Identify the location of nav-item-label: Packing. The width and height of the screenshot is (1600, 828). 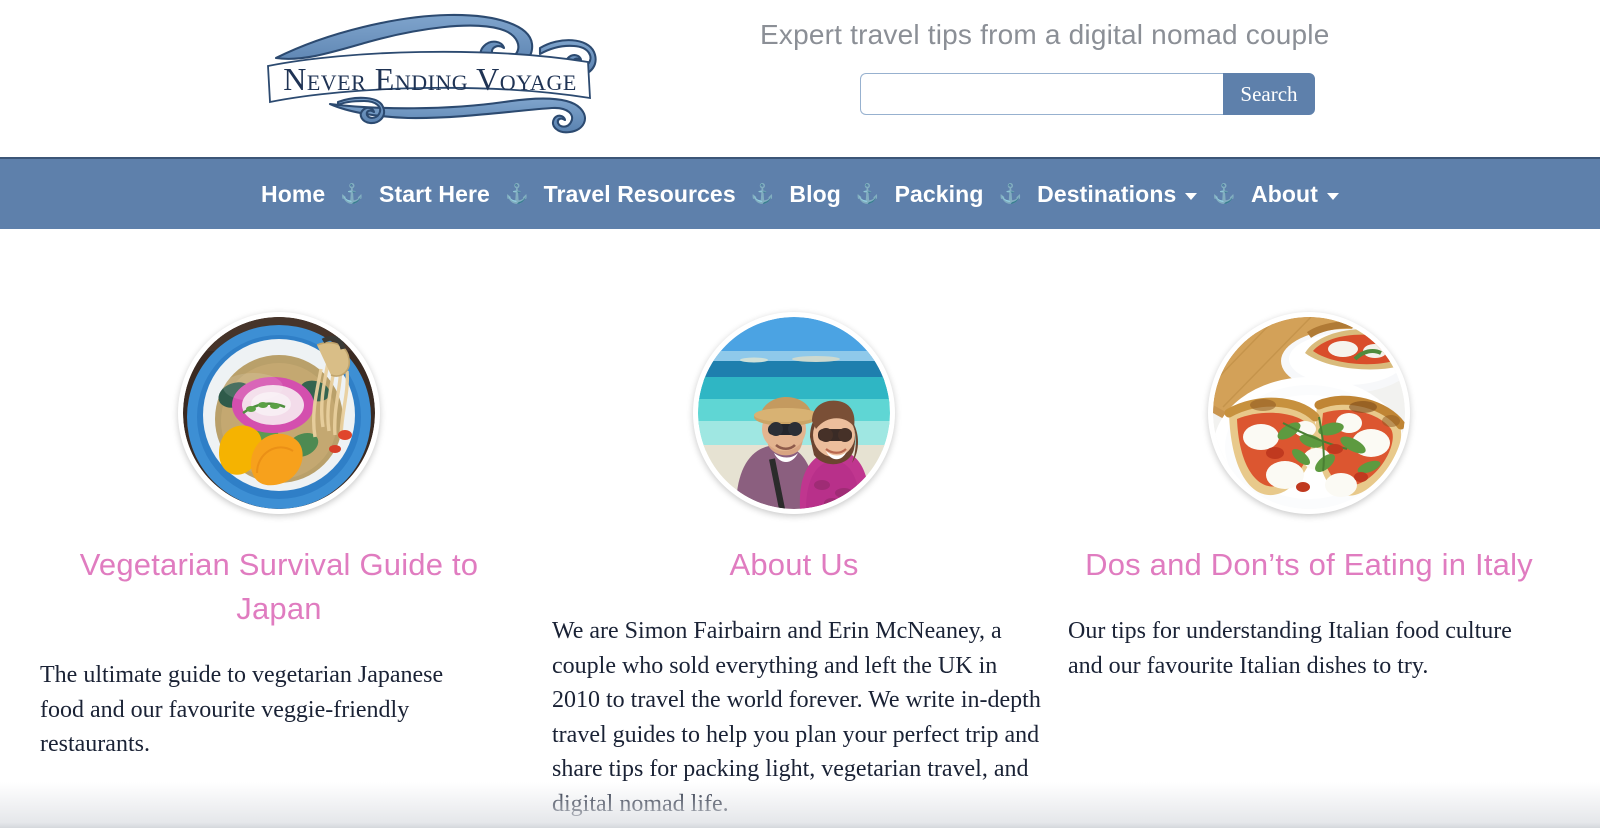
(939, 193).